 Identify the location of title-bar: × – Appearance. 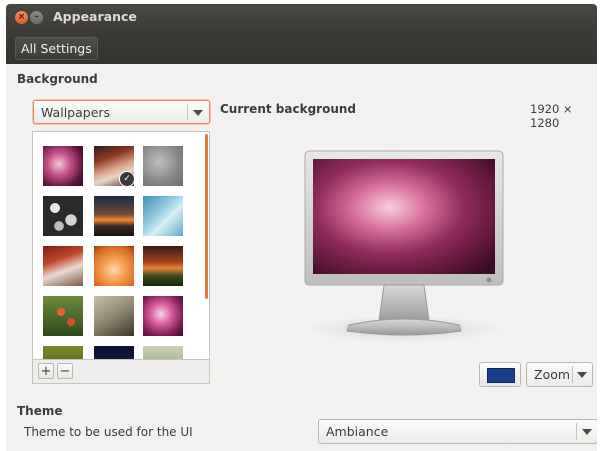
(301, 18).